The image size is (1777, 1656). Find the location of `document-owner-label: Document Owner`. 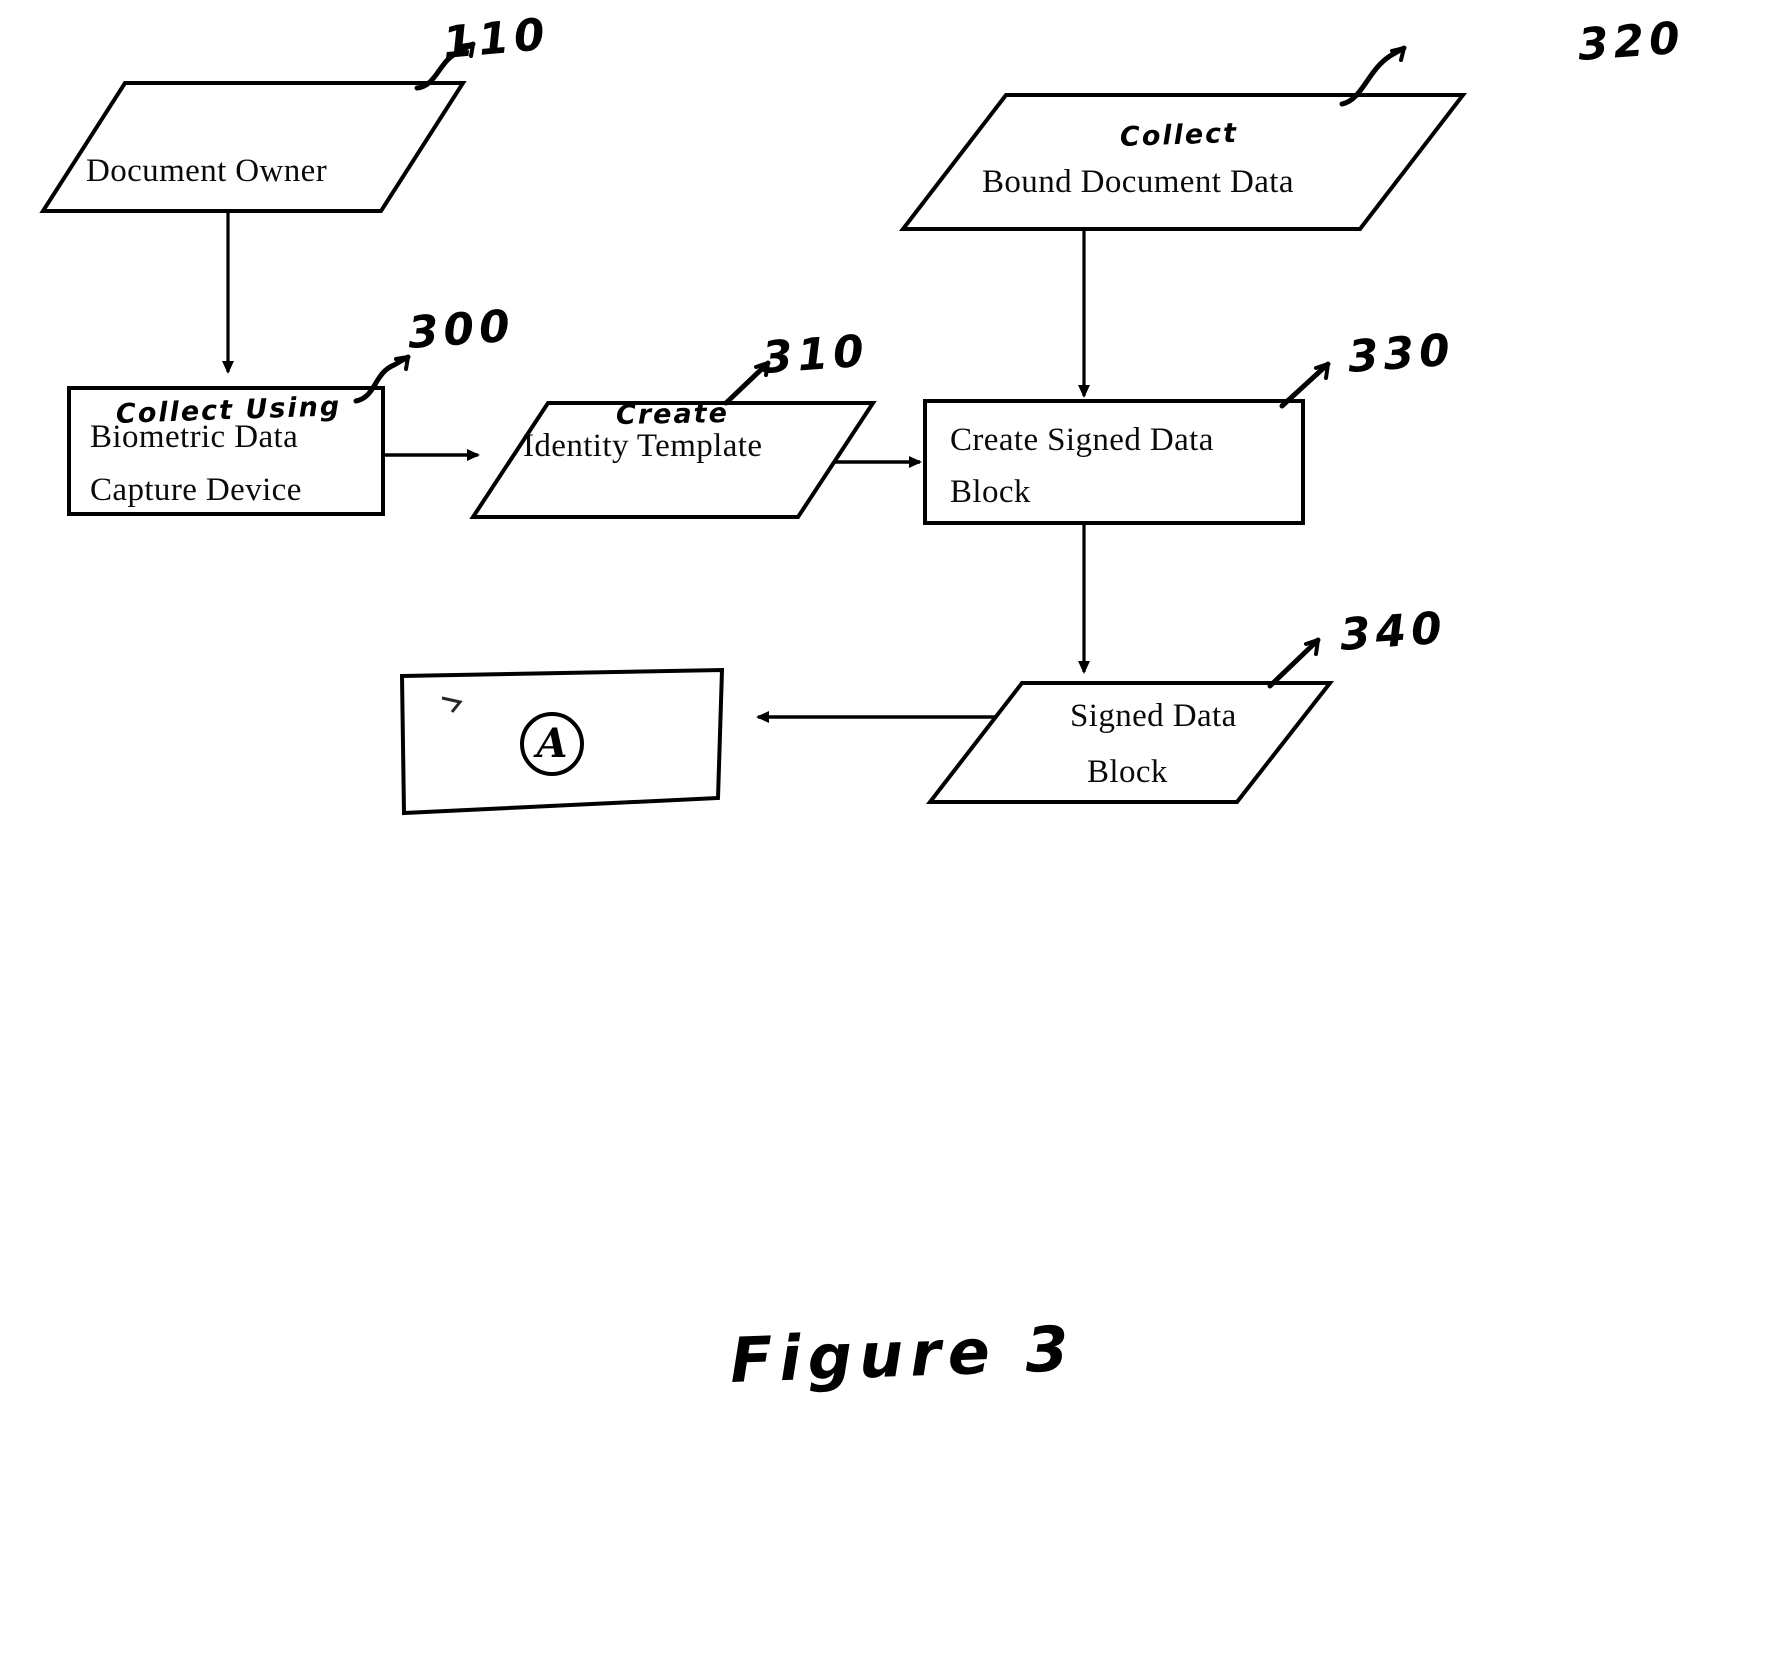

document-owner-label: Document Owner is located at coordinates (207, 171).